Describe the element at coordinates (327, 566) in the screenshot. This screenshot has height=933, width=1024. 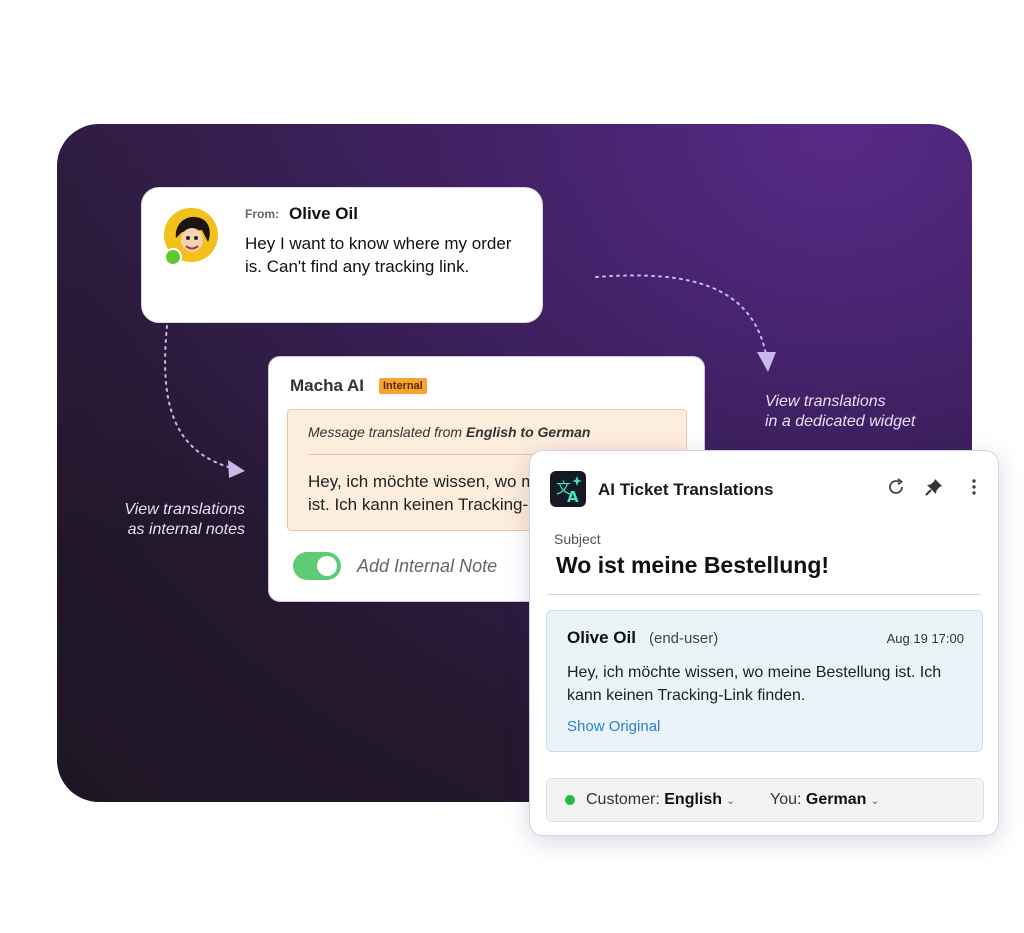
I see `toggle-knob` at that location.